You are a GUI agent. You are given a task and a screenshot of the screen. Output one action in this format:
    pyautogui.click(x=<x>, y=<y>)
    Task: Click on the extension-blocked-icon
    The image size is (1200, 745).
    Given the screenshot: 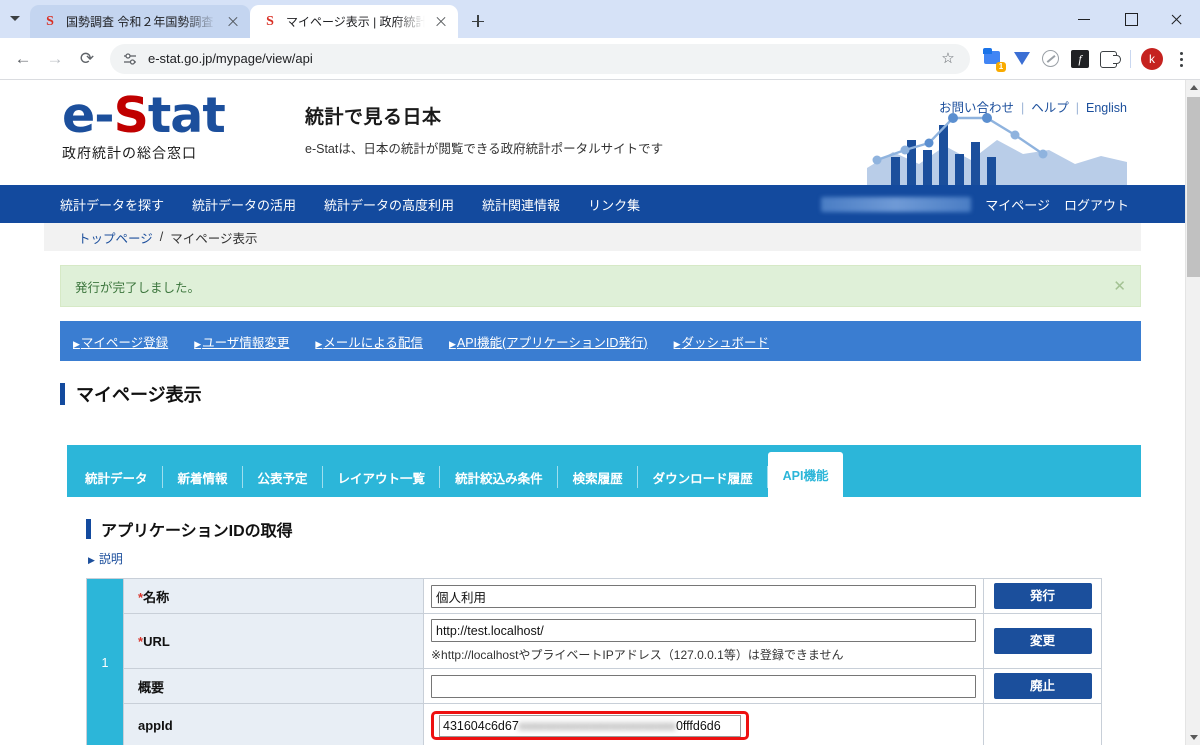 What is the action you would take?
    pyautogui.click(x=1051, y=59)
    